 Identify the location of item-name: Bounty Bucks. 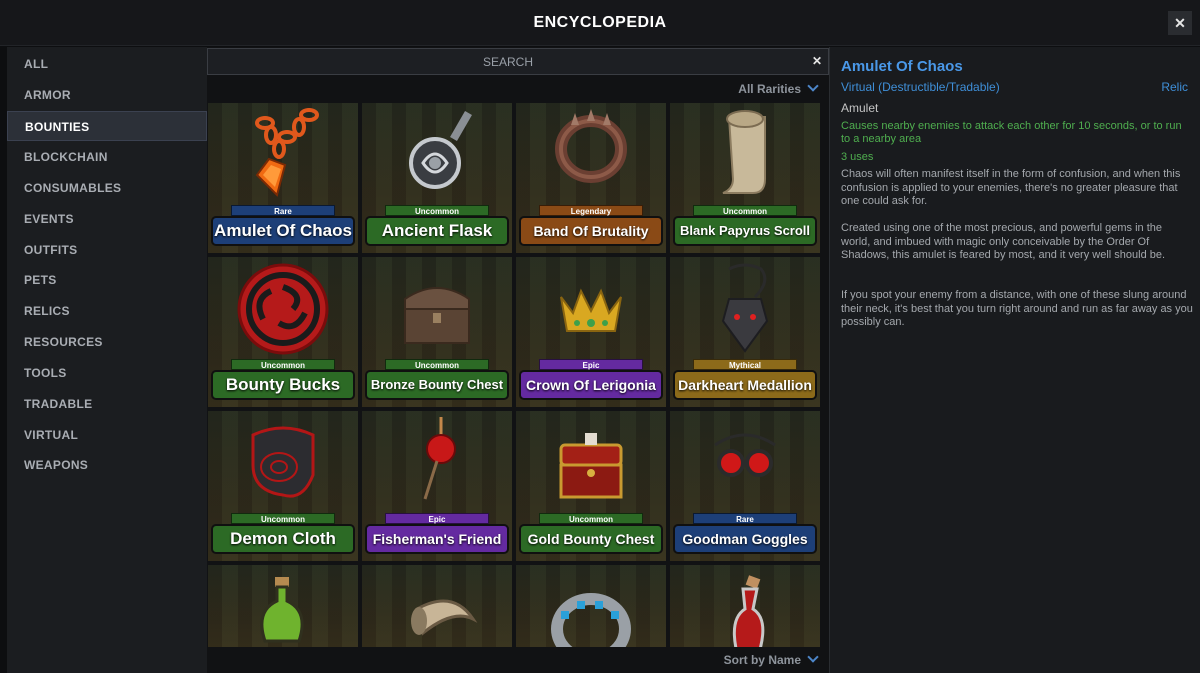
(283, 385).